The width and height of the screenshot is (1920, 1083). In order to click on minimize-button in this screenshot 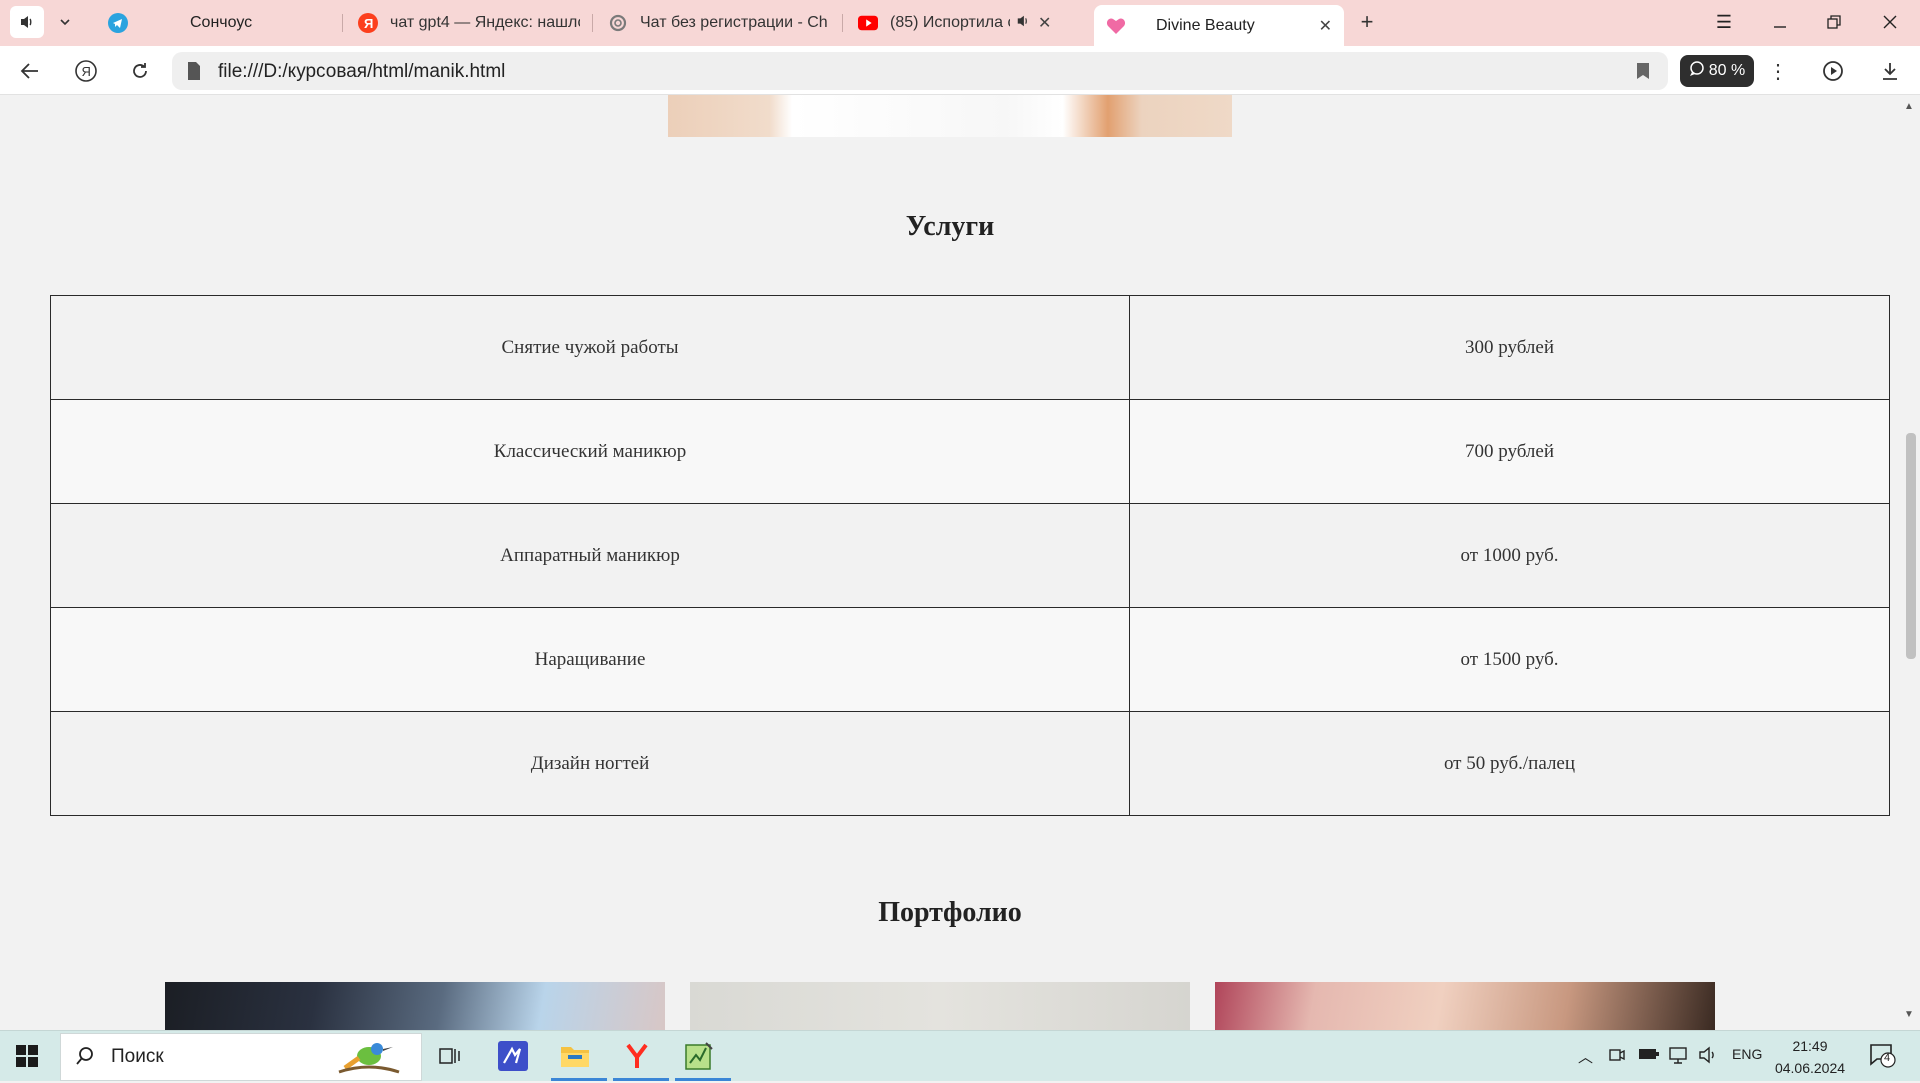, I will do `click(1780, 22)`.